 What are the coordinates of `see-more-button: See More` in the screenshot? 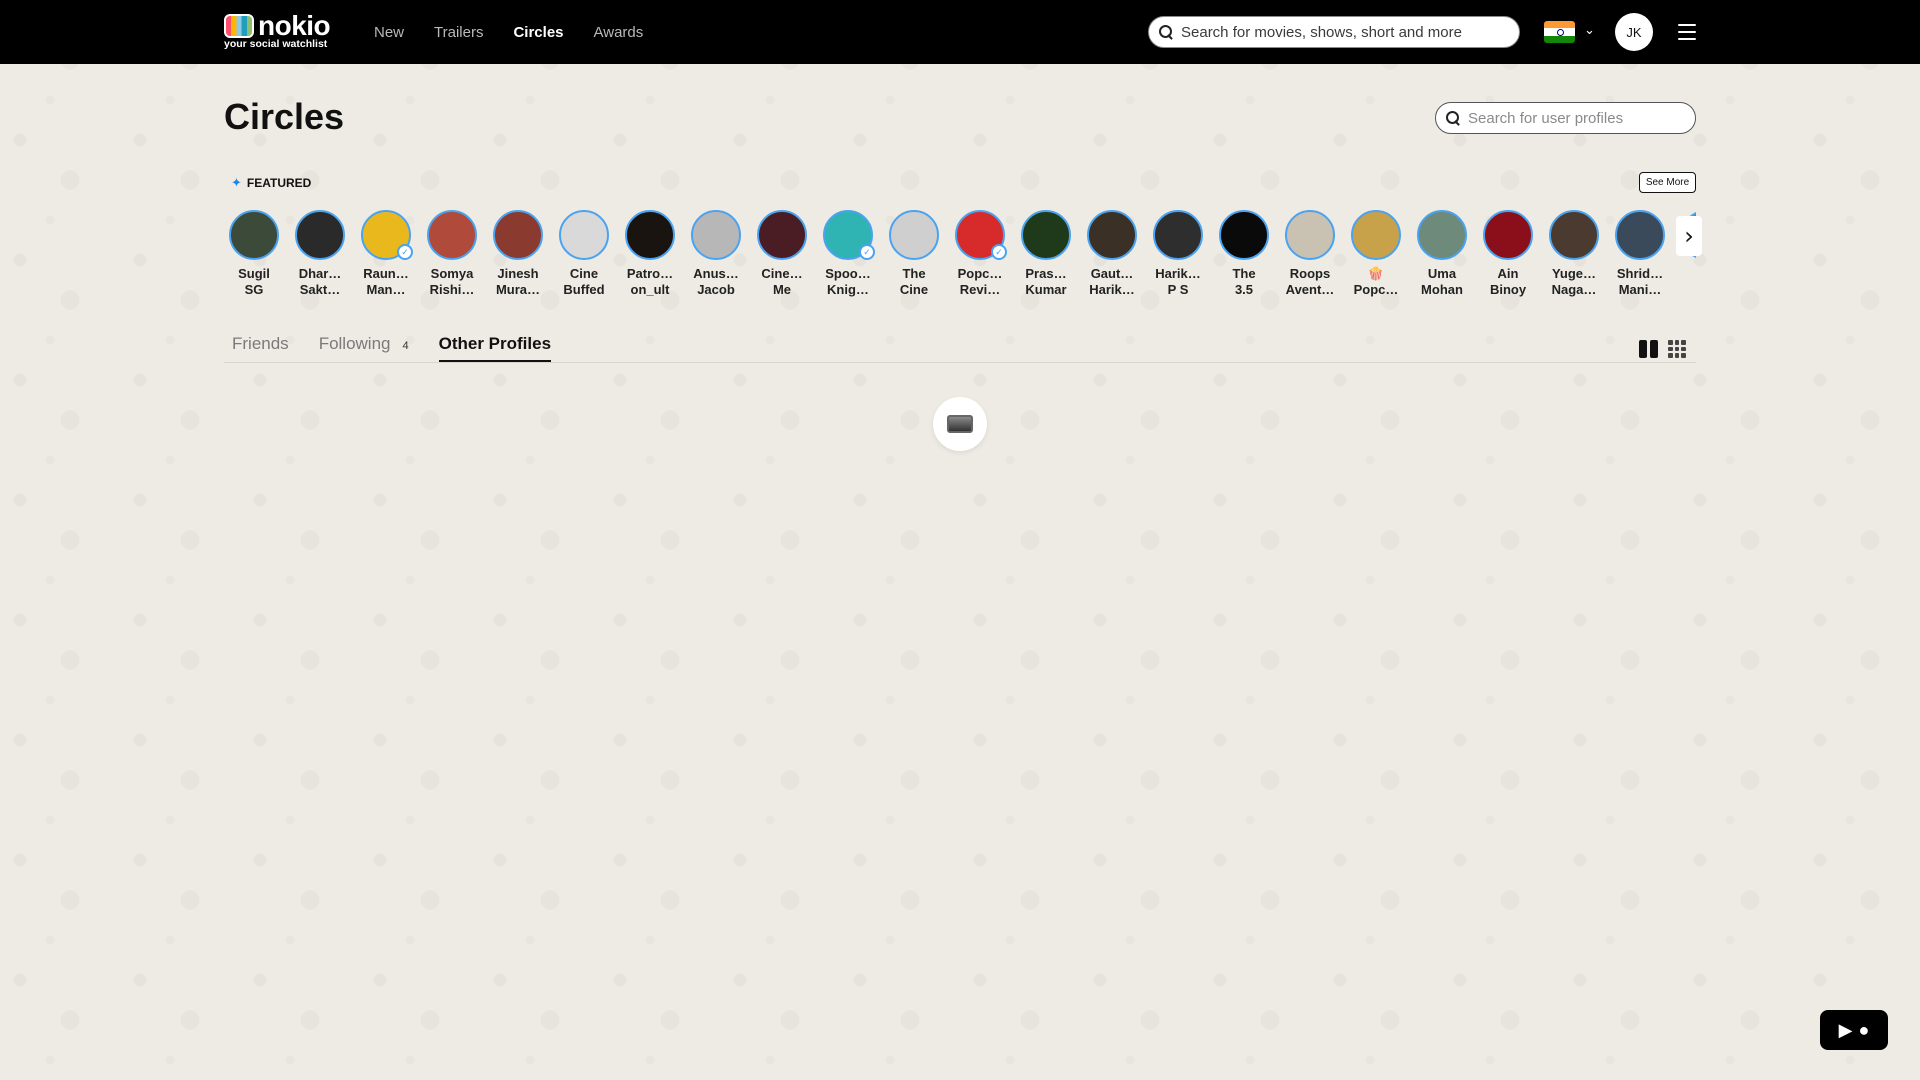 It's located at (1667, 182).